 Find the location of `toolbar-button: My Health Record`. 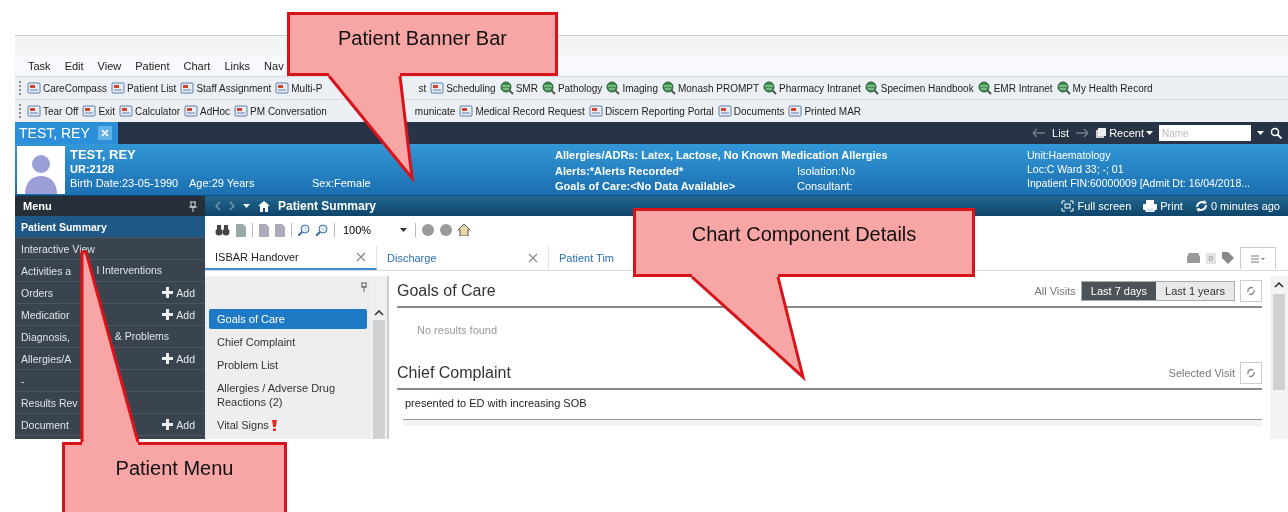

toolbar-button: My Health Record is located at coordinates (1104, 88).